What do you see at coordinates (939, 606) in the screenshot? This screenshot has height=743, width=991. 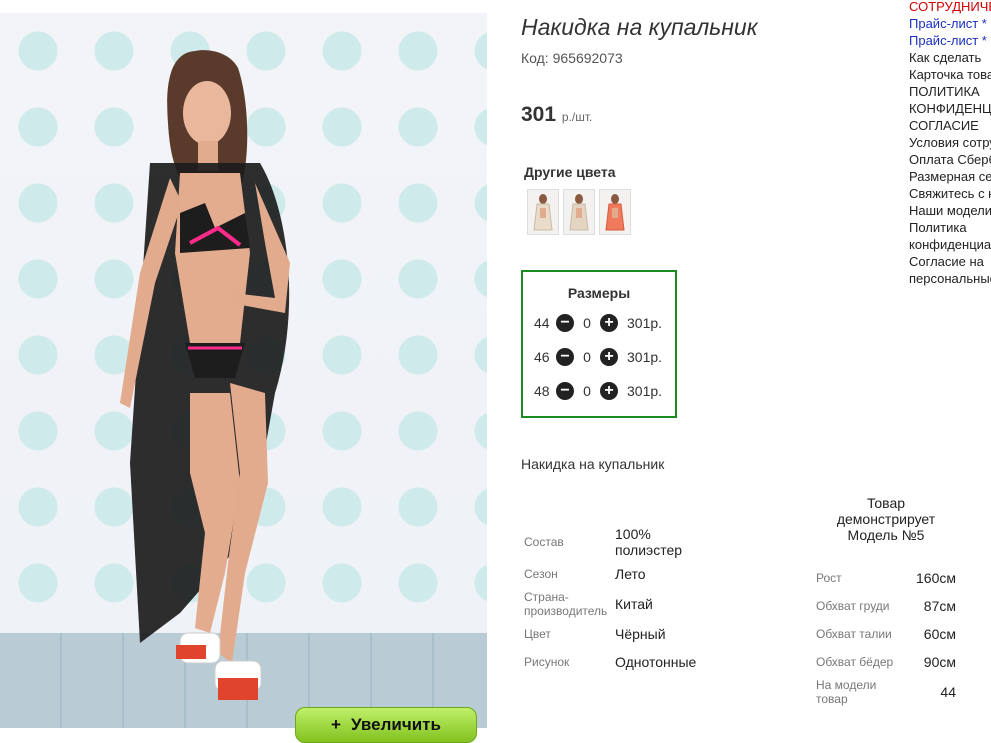 I see `model-value: 87см` at bounding box center [939, 606].